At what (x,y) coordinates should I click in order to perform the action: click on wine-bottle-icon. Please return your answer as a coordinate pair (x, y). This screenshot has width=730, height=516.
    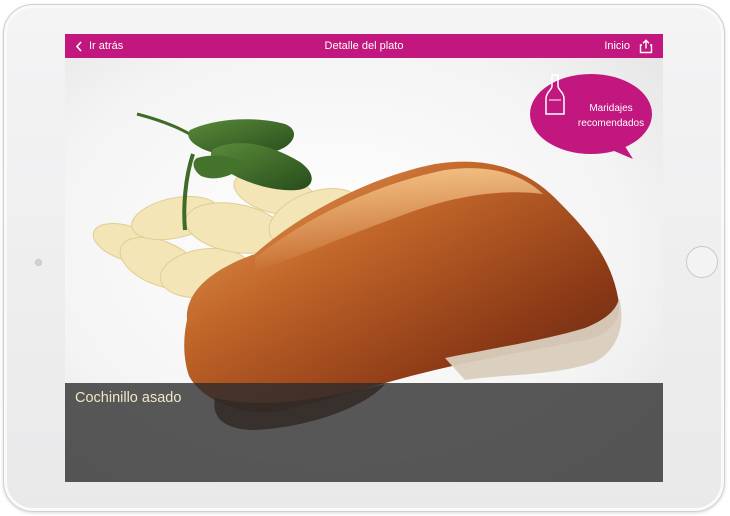
    Looking at the image, I should click on (555, 94).